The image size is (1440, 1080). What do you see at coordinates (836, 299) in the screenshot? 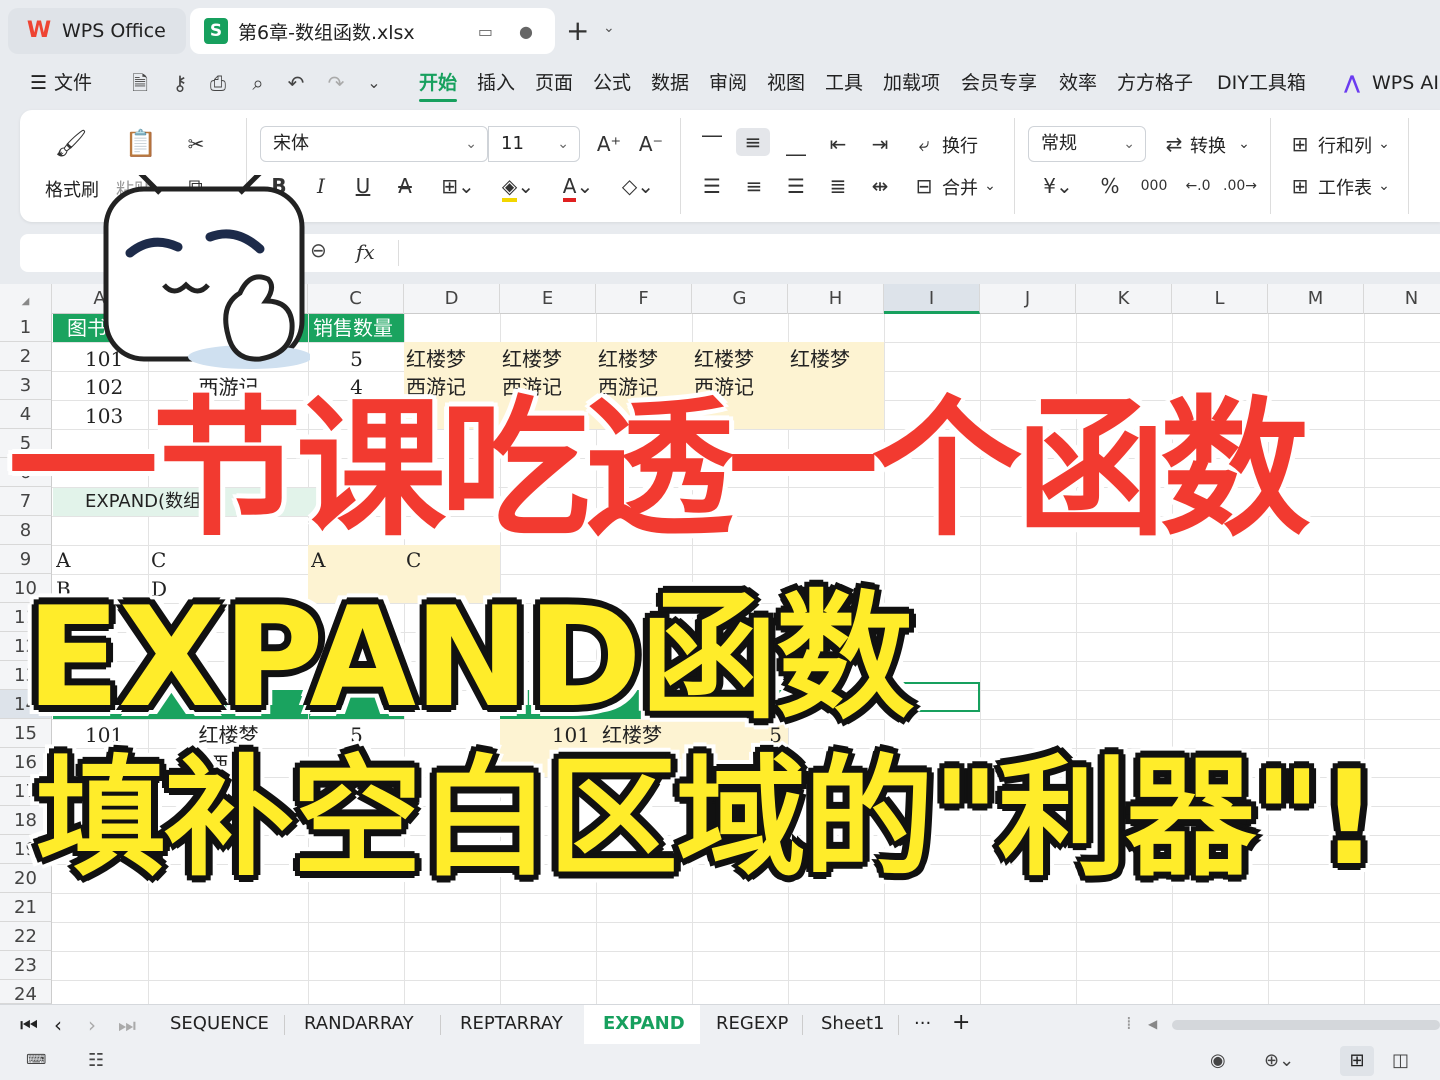
I see `column-header: H` at bounding box center [836, 299].